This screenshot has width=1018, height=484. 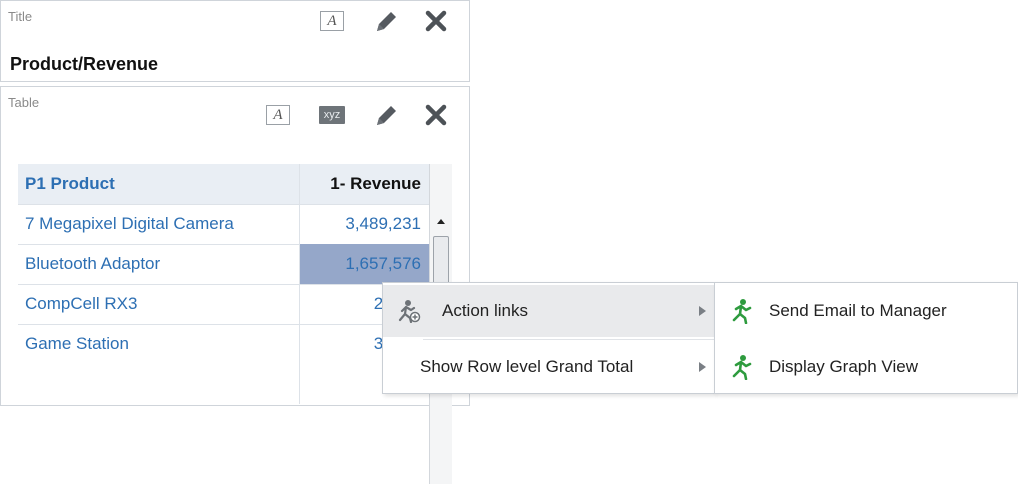 I want to click on product-cell: Bluetooth Adaptor, so click(x=158, y=264).